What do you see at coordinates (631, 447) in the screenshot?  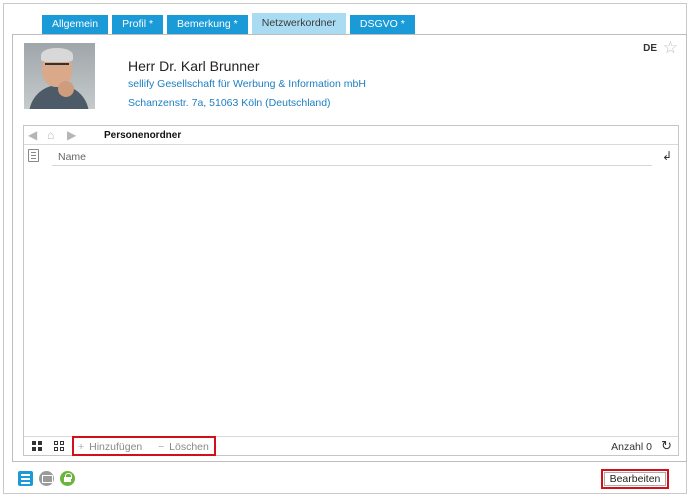 I see `item-count: Anzahl 0` at bounding box center [631, 447].